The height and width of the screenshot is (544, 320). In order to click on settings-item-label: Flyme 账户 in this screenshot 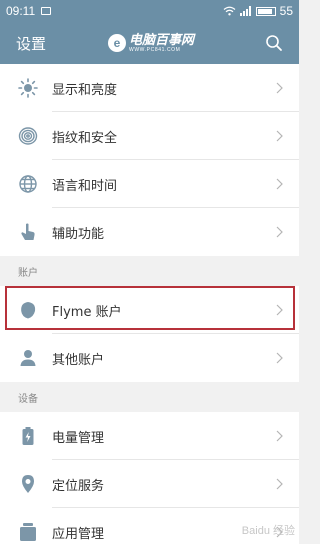, I will do `click(87, 312)`.